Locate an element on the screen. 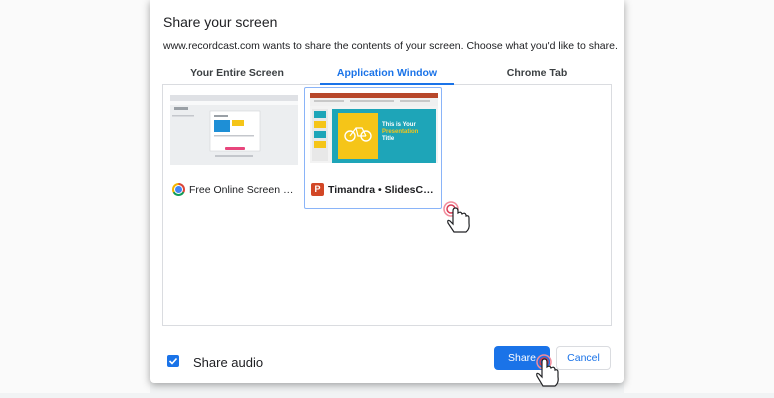 The height and width of the screenshot is (398, 774). slide-title-line1: This is Your is located at coordinates (399, 125).